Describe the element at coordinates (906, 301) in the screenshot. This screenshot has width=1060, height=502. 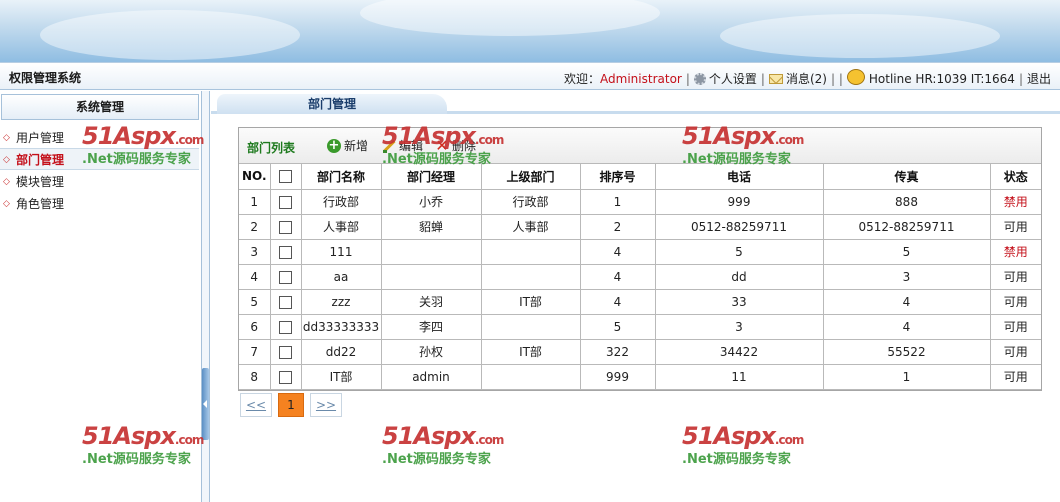
I see `cell-fax: 4` at that location.